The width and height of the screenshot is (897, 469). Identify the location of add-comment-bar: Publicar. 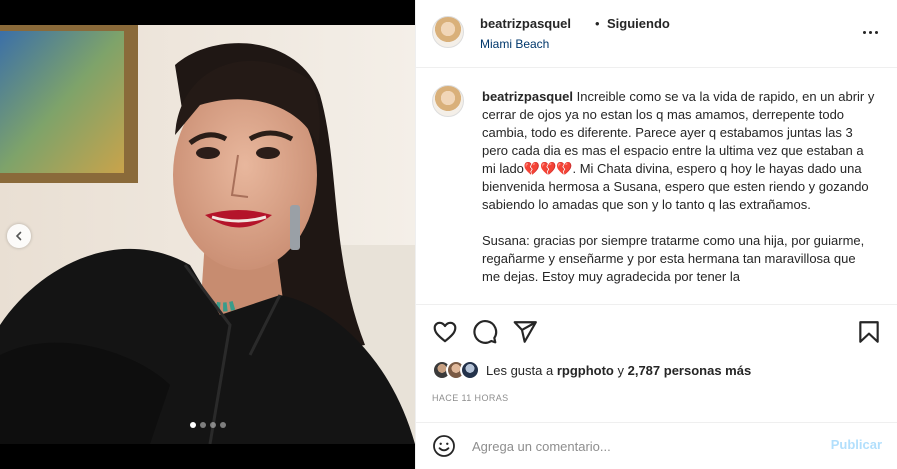
(656, 445).